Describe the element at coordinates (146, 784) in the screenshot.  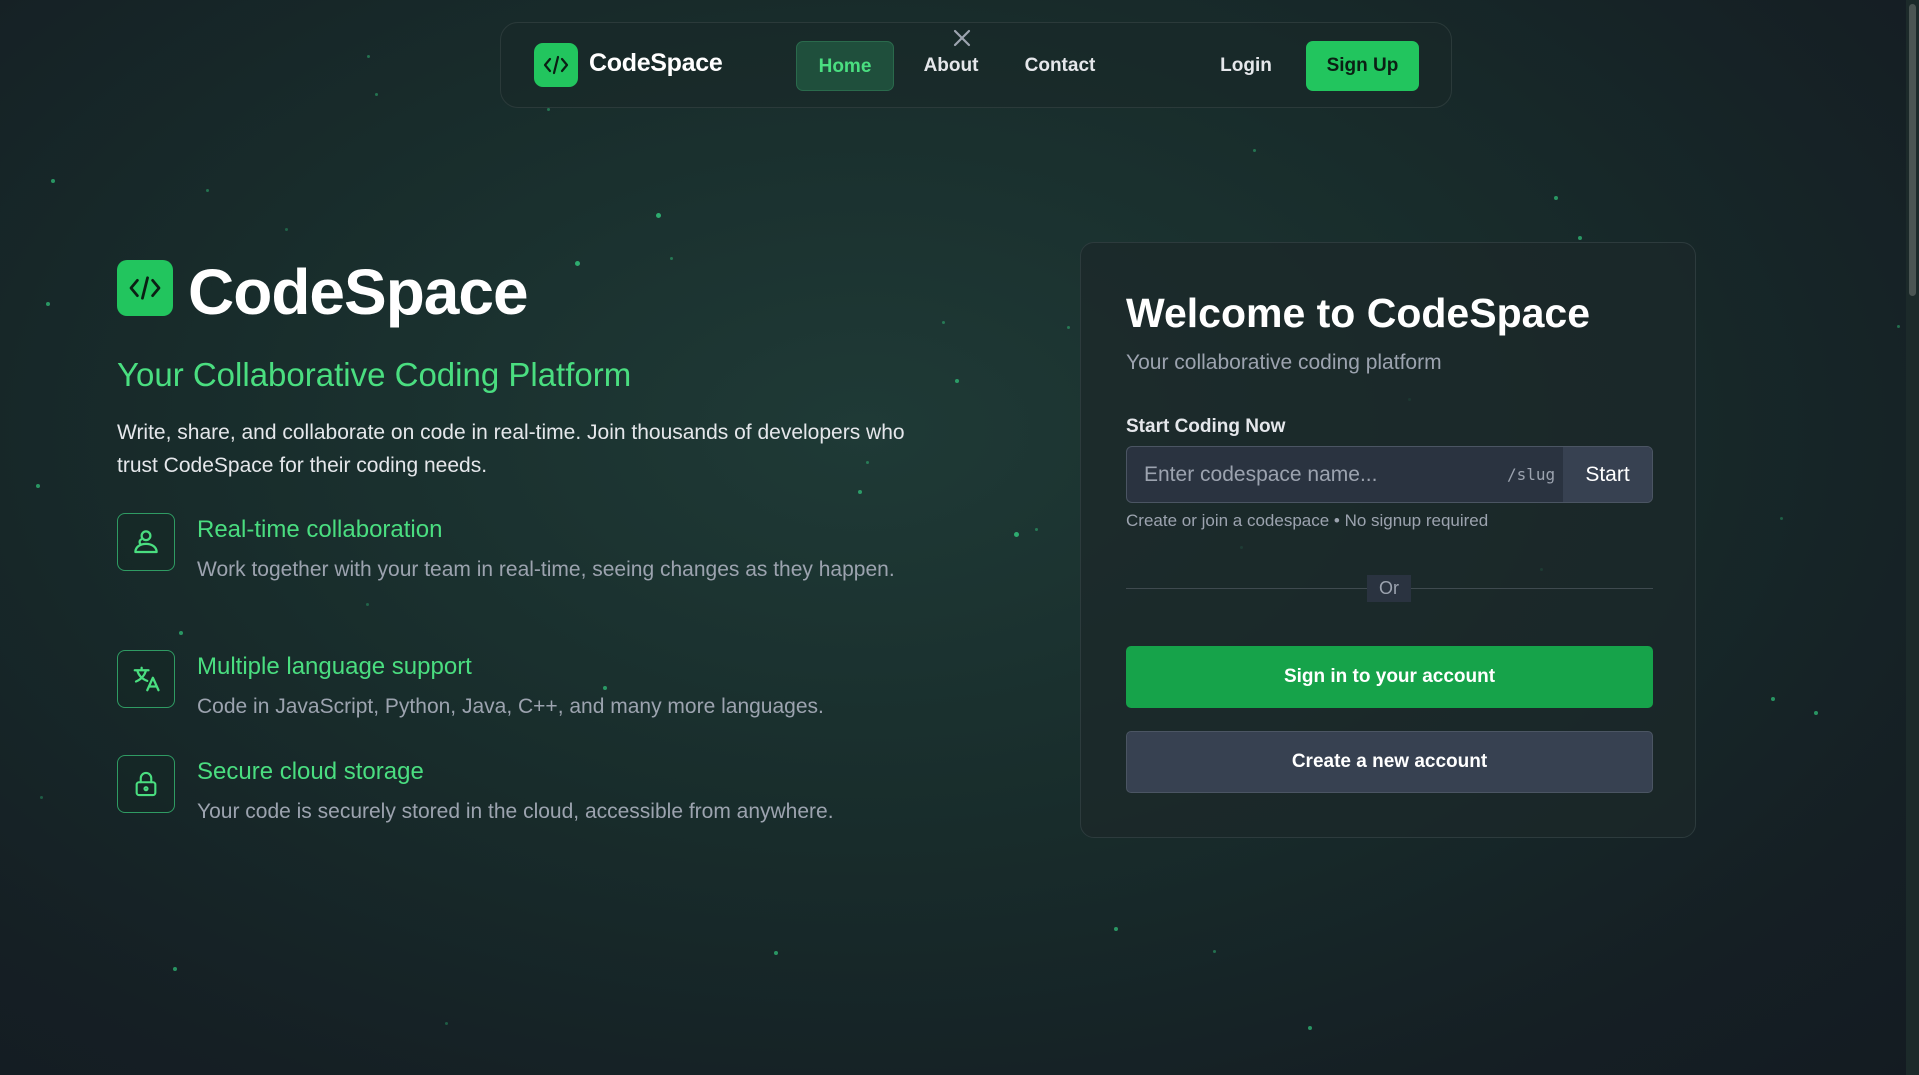
I see `lock-icon` at that location.